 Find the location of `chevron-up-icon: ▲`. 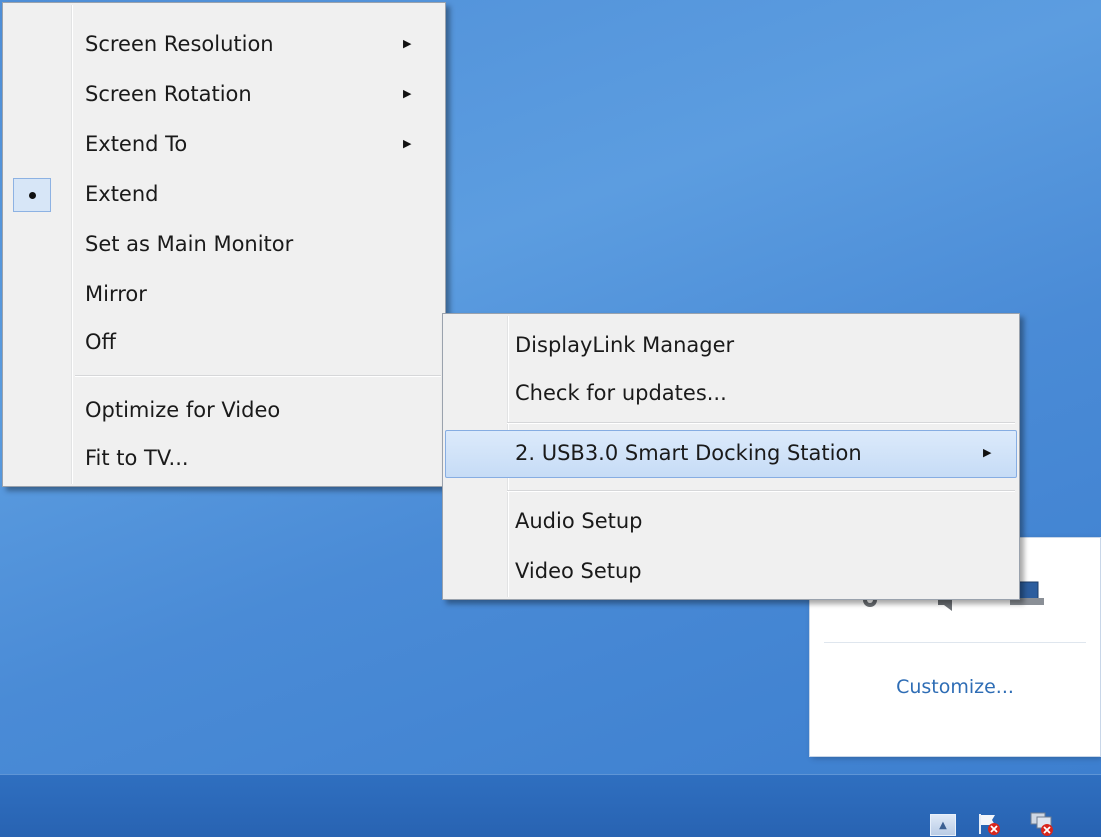

chevron-up-icon: ▲ is located at coordinates (943, 825).